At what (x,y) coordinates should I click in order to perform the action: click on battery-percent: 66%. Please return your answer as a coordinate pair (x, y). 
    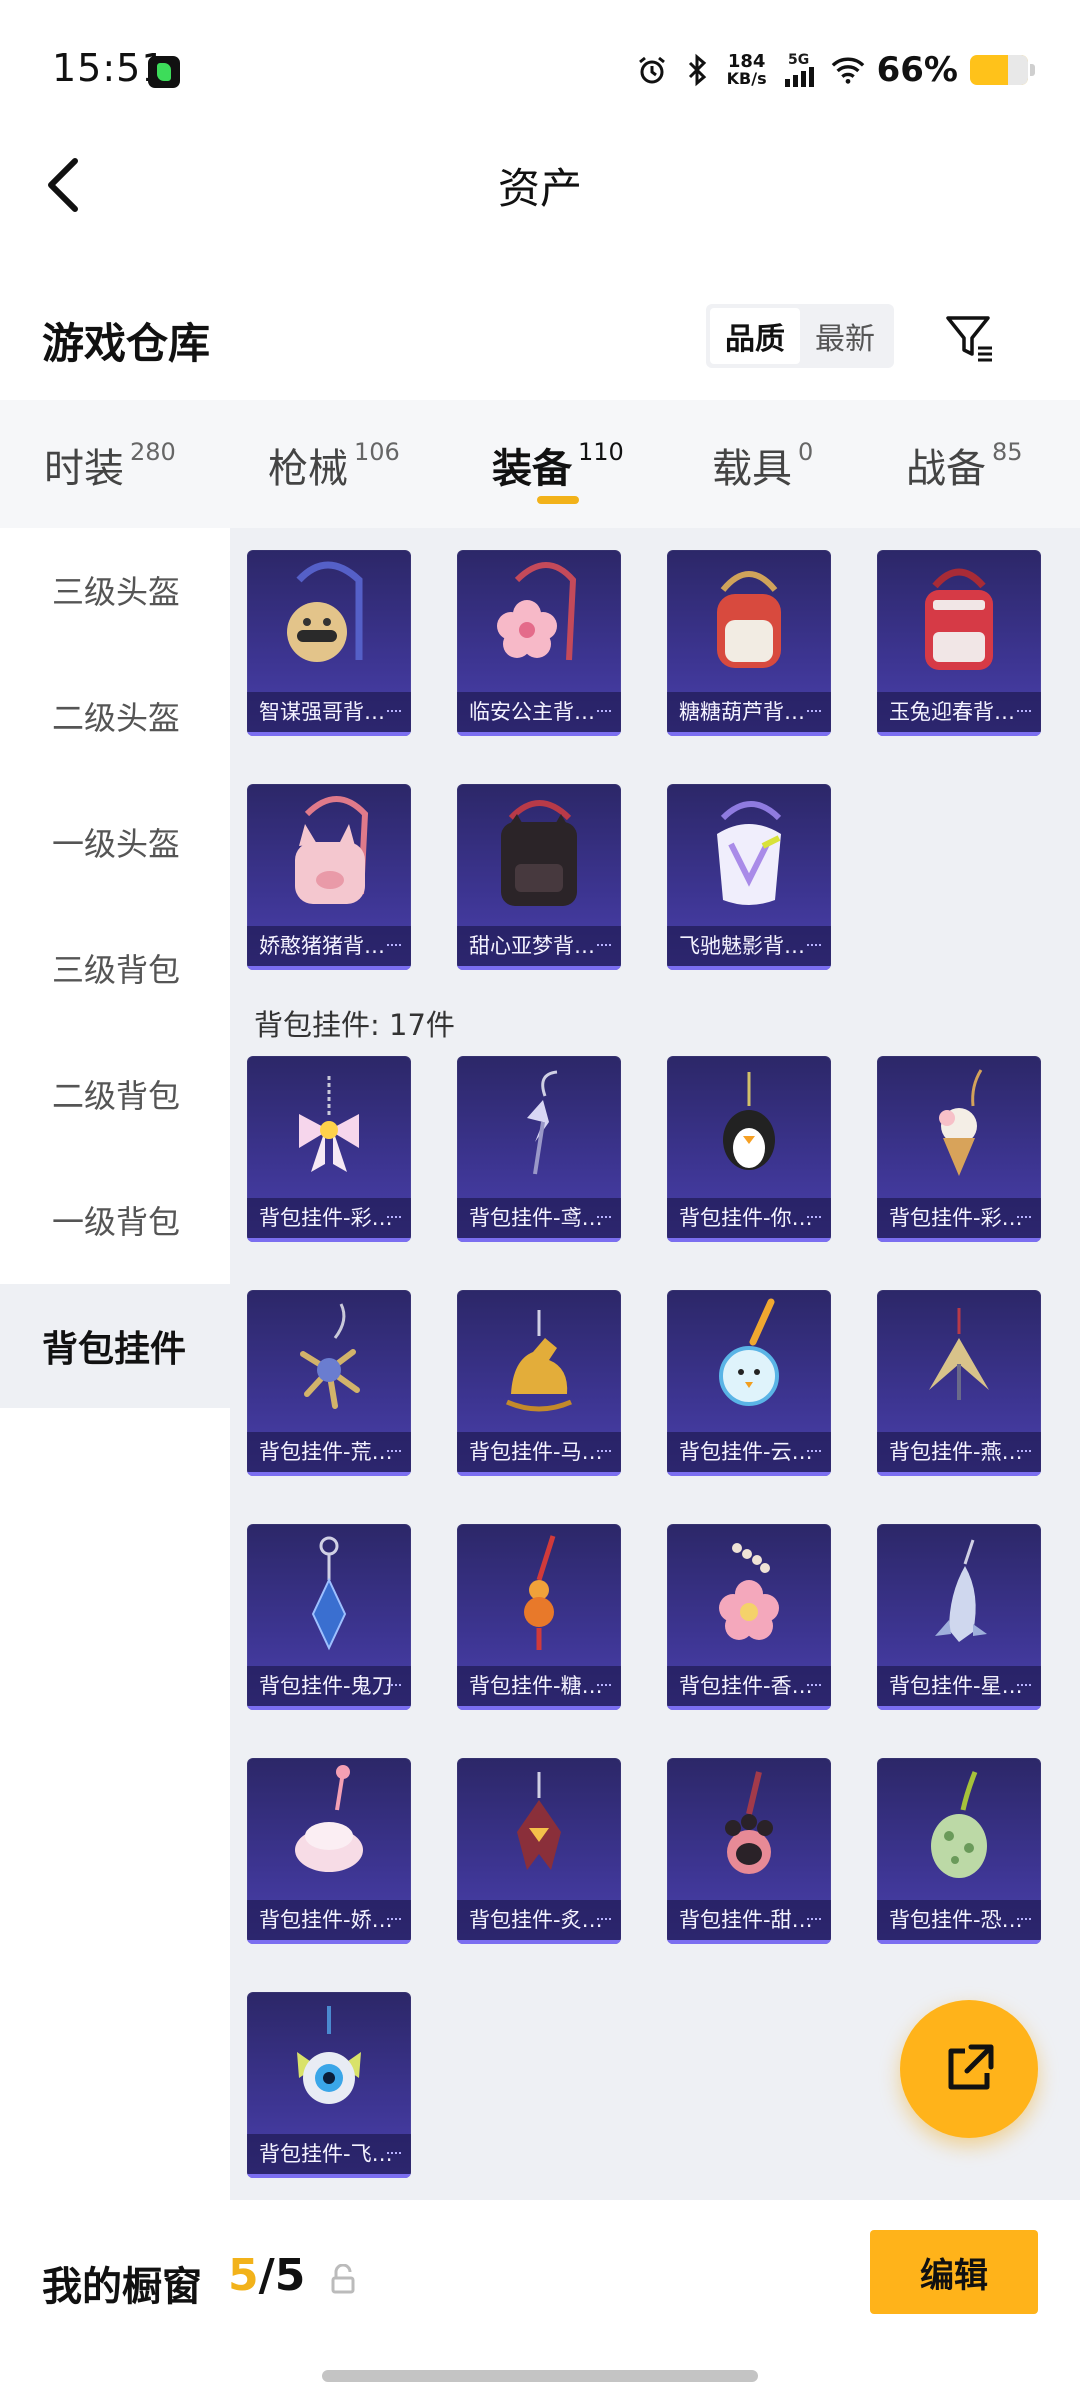
    Looking at the image, I should click on (917, 70).